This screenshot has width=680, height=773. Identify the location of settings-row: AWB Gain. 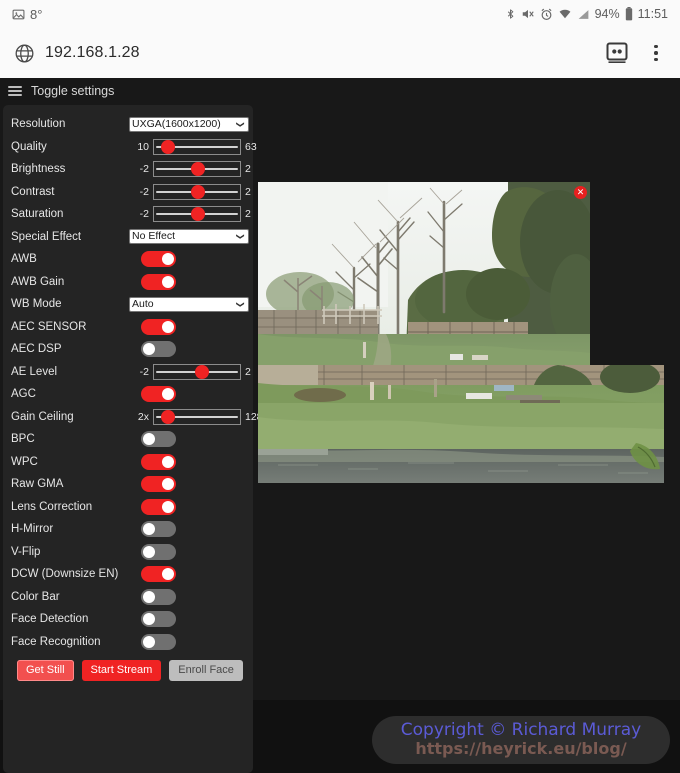
(128, 282).